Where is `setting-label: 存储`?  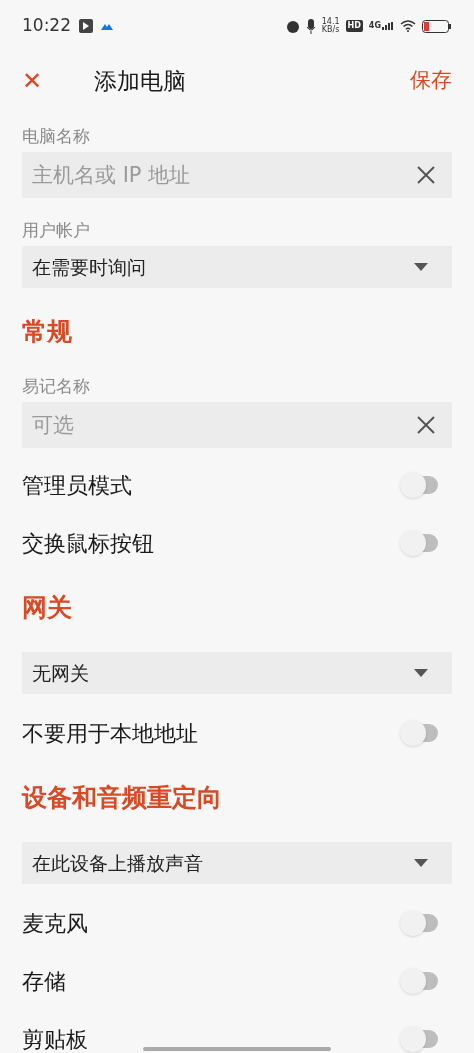 setting-label: 存储 is located at coordinates (44, 981).